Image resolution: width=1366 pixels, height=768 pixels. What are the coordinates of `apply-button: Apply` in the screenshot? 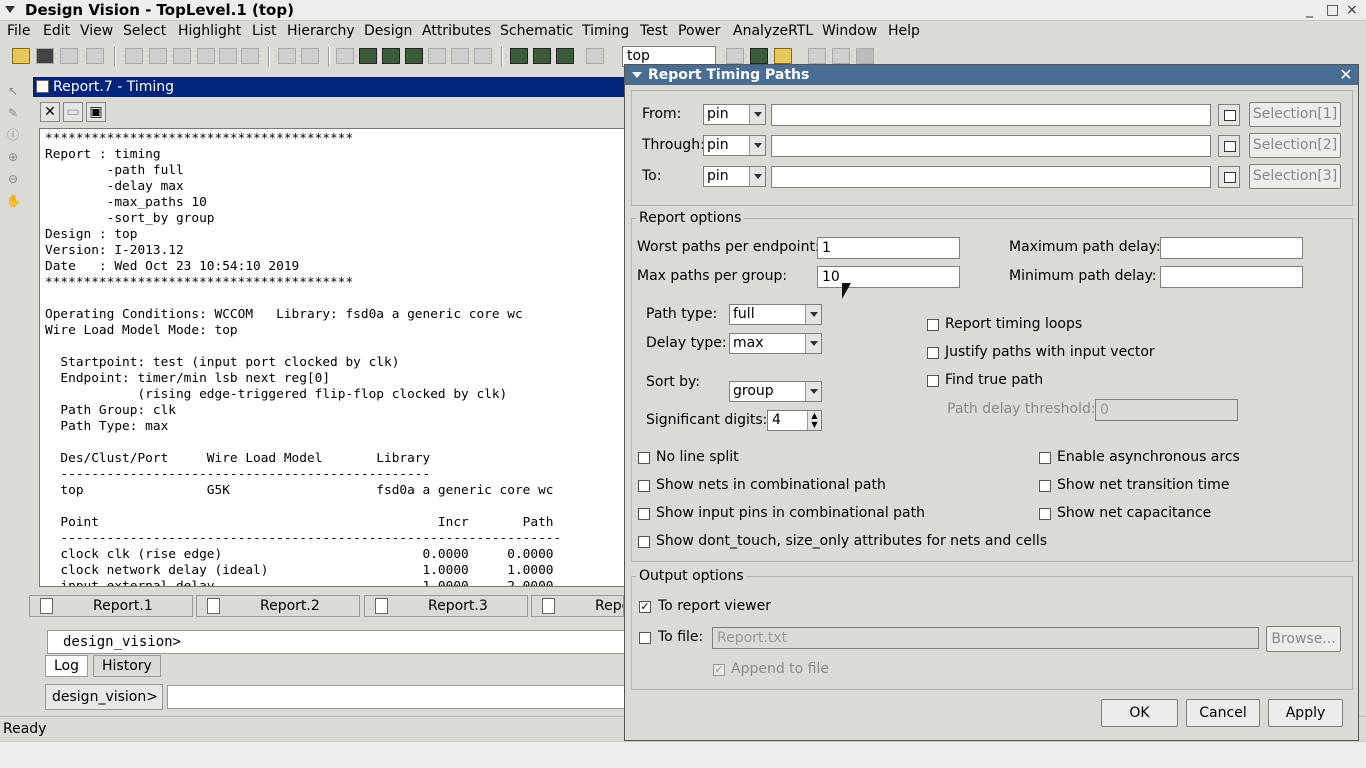 It's located at (1305, 713).